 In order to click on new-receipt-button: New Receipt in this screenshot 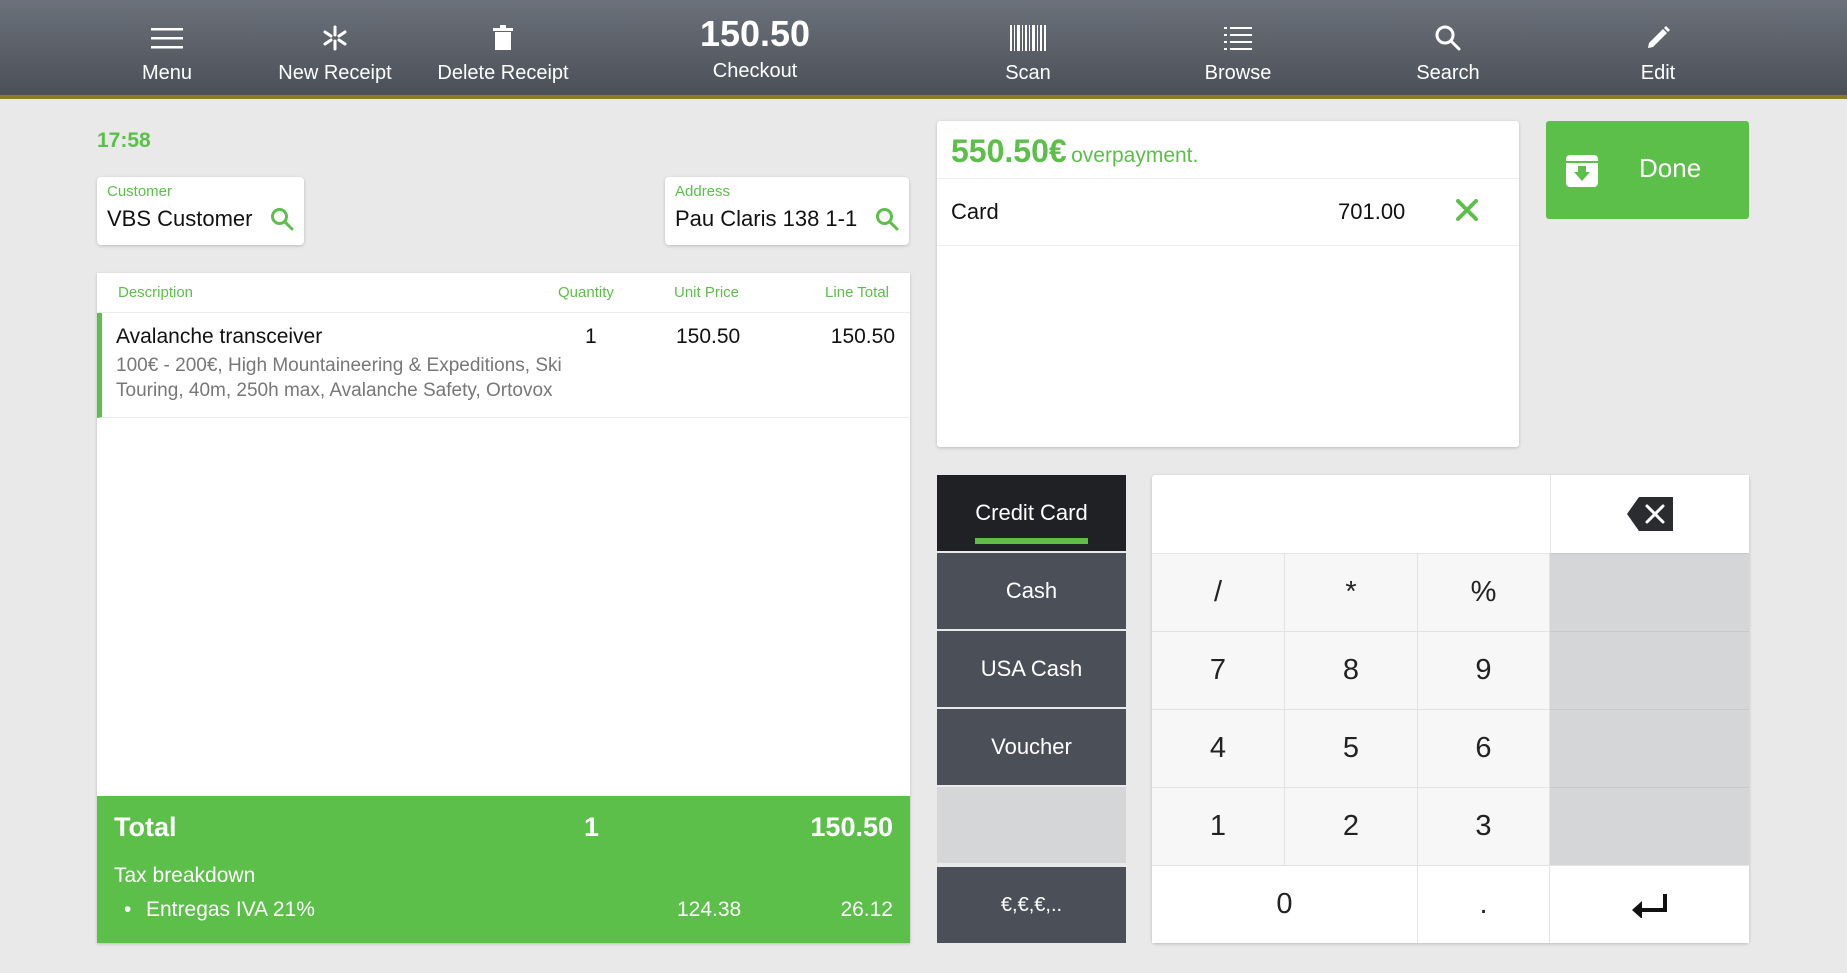, I will do `click(335, 47)`.